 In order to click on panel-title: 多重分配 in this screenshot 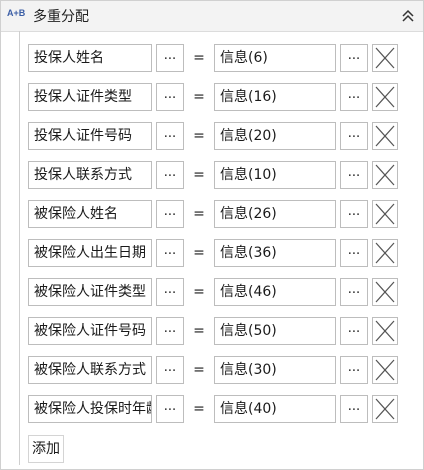, I will do `click(61, 17)`.